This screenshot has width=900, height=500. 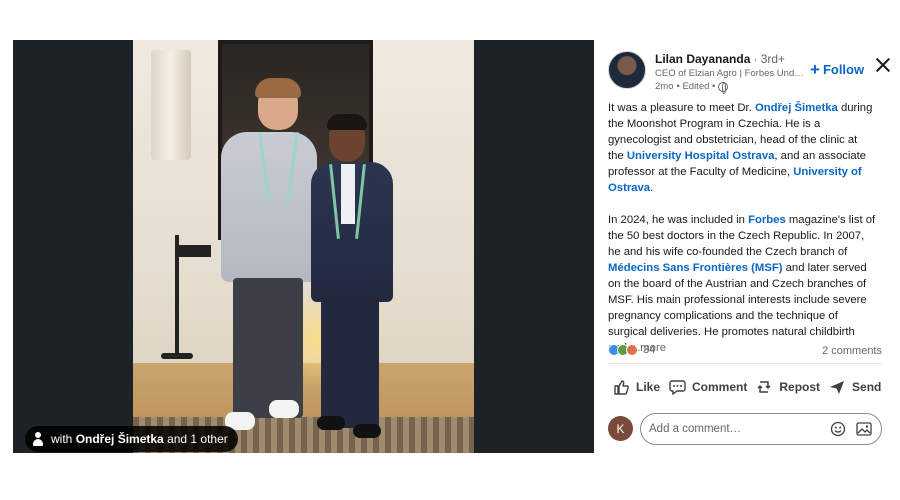 I want to click on plus-icon: +, so click(x=815, y=69).